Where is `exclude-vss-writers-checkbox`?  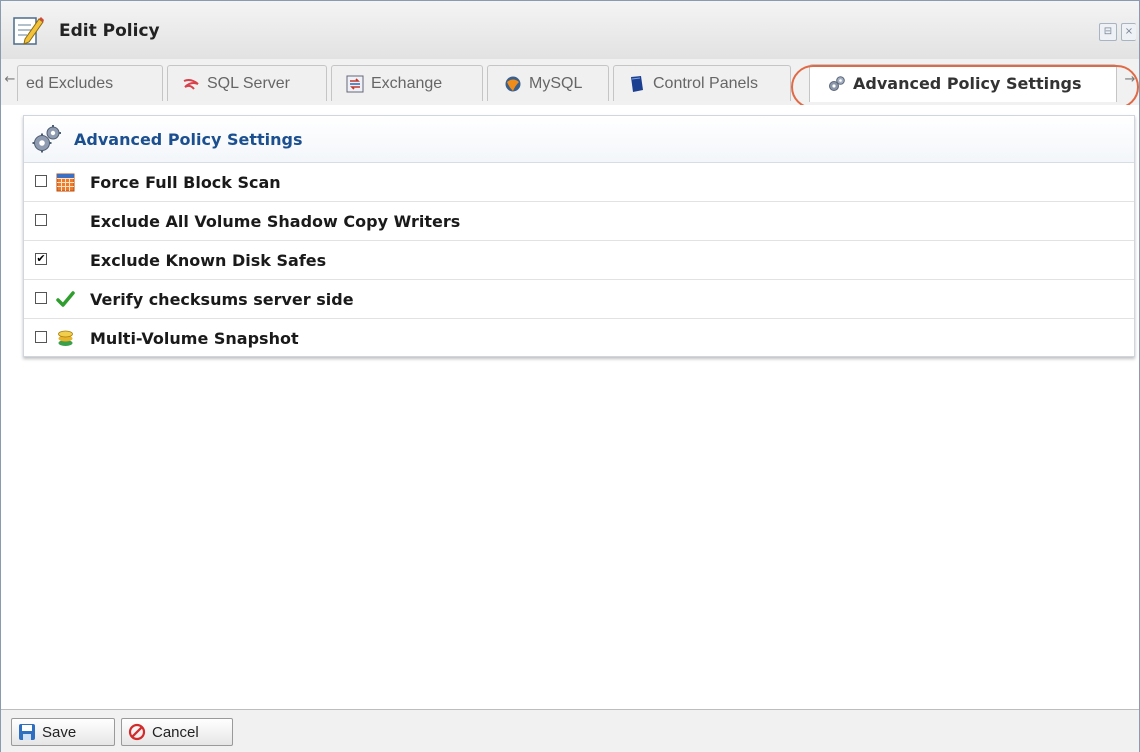
exclude-vss-writers-checkbox is located at coordinates (41, 220).